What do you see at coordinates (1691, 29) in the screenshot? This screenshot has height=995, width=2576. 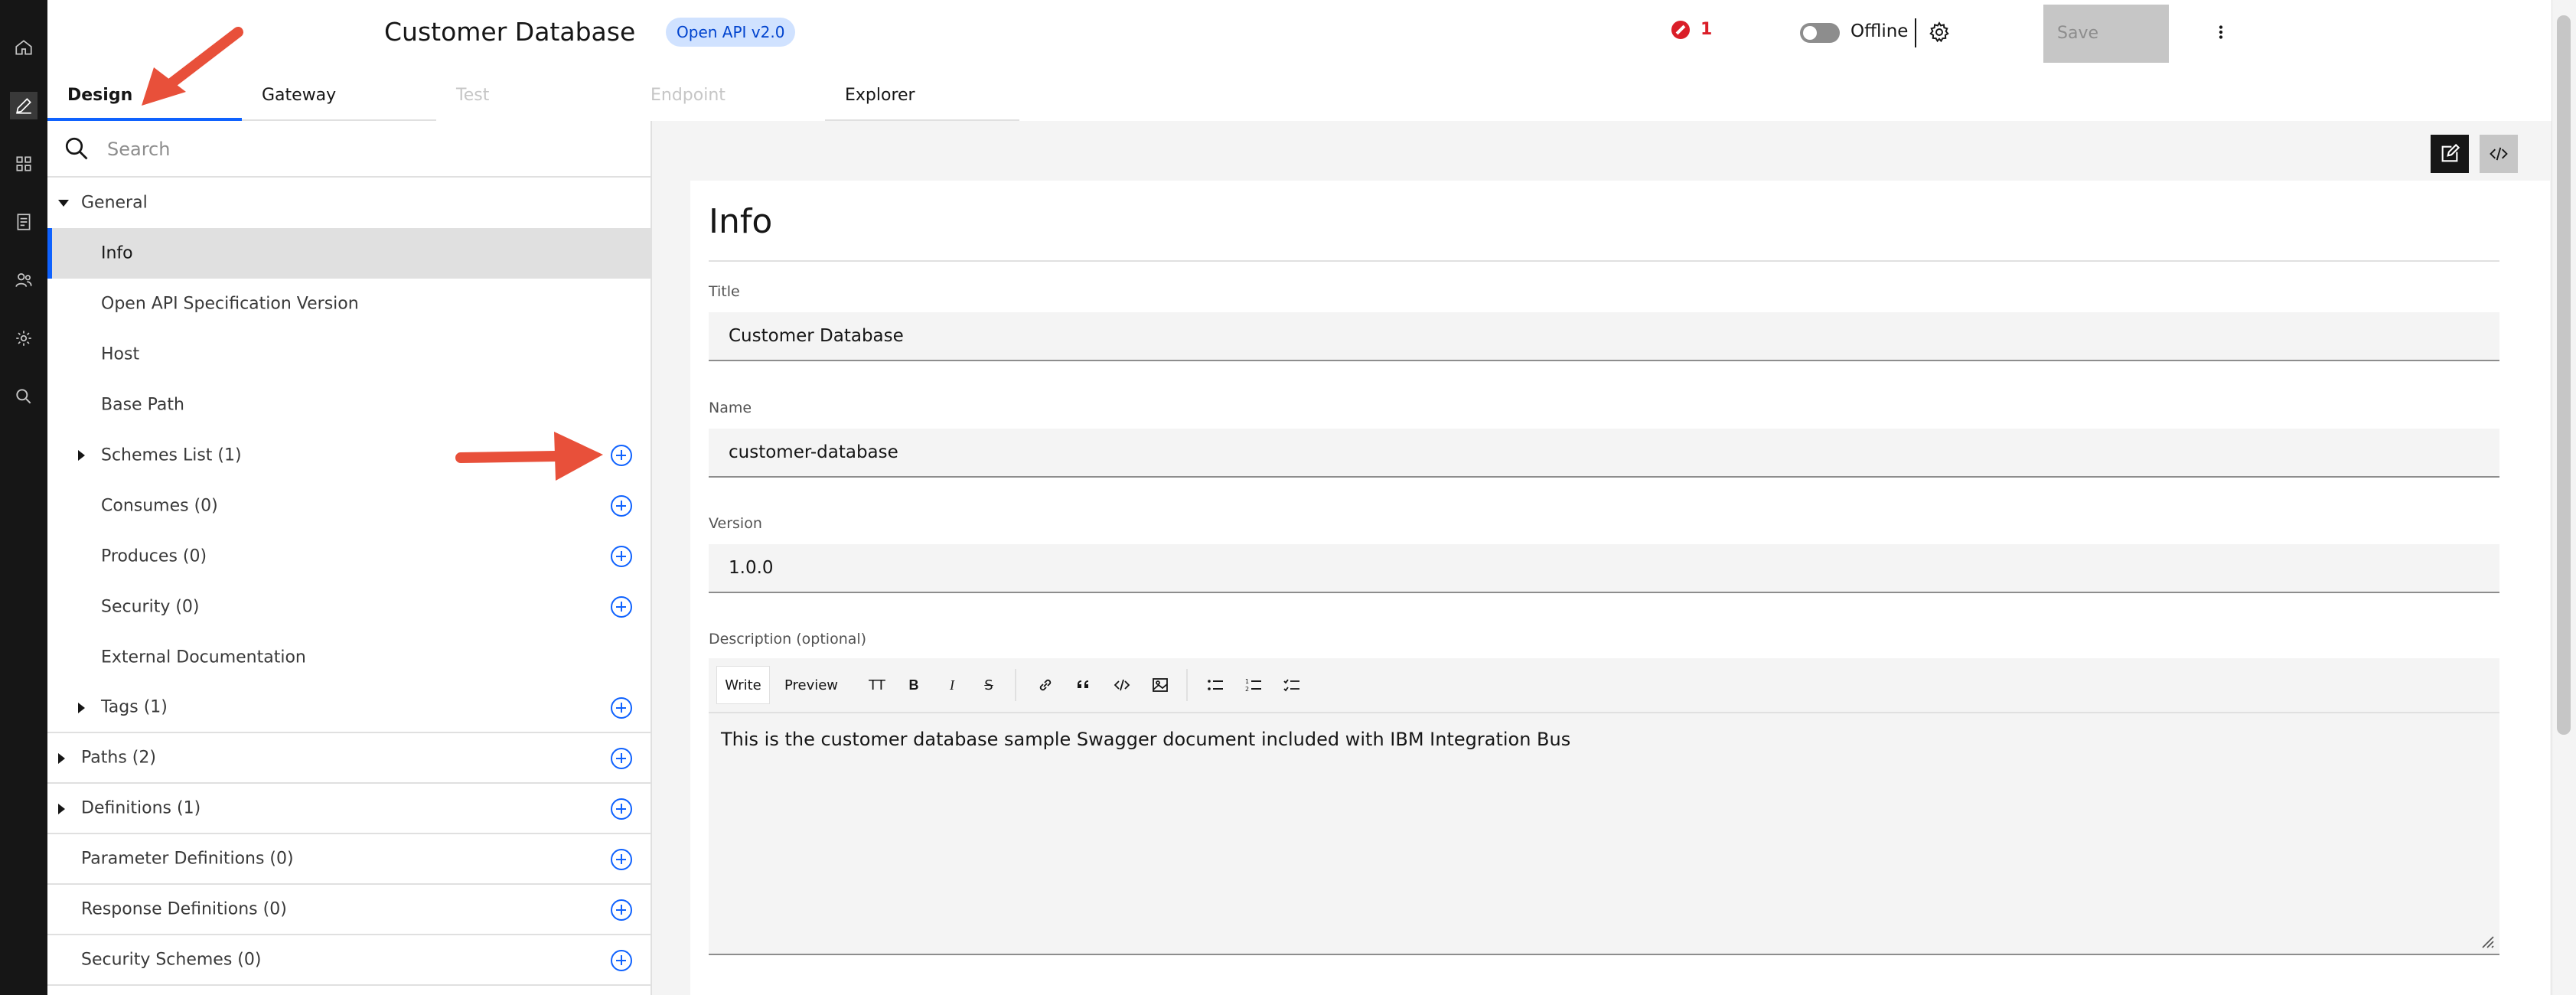 I see `error-indicator: 1` at bounding box center [1691, 29].